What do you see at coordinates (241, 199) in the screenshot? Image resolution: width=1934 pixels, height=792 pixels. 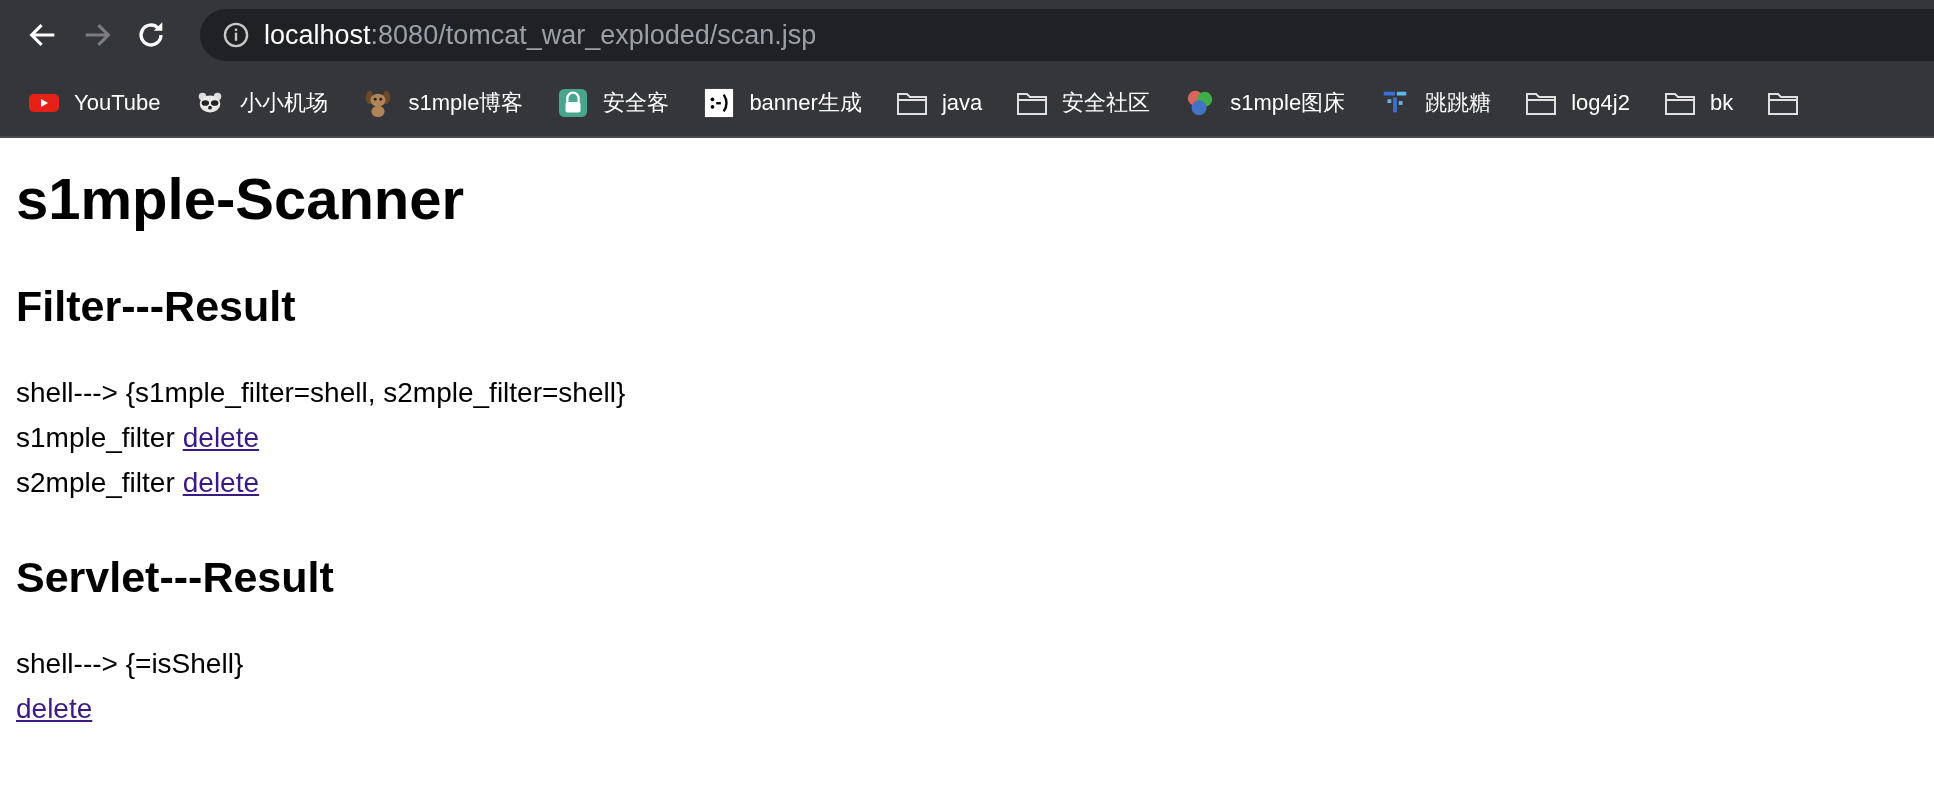 I see `page-title: s1mple-Scanner` at bounding box center [241, 199].